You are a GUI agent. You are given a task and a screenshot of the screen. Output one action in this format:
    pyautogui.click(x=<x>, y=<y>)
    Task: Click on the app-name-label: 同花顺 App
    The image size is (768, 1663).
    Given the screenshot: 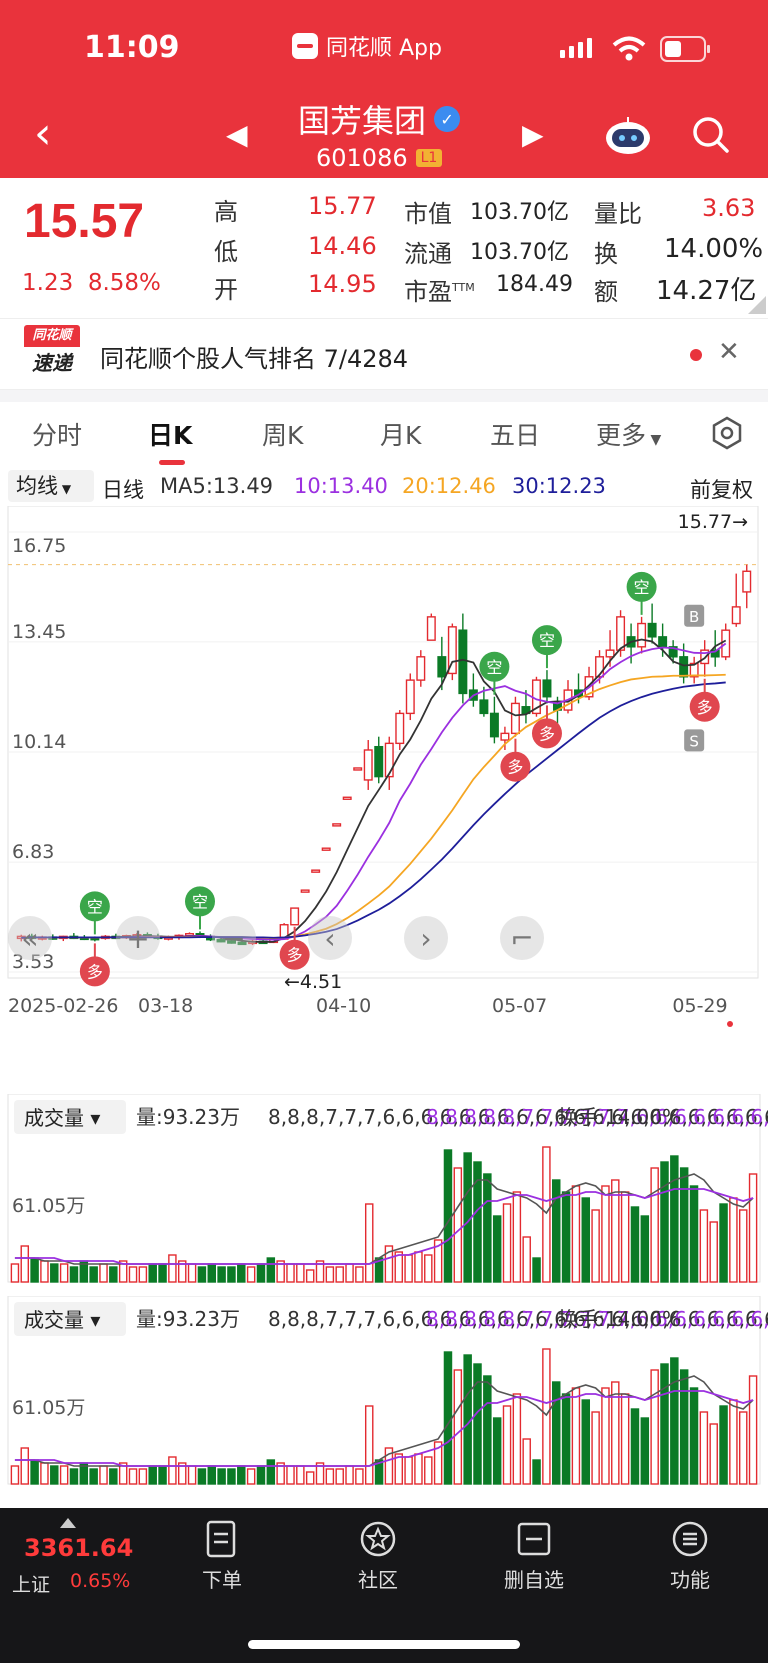 What is the action you would take?
    pyautogui.click(x=384, y=48)
    